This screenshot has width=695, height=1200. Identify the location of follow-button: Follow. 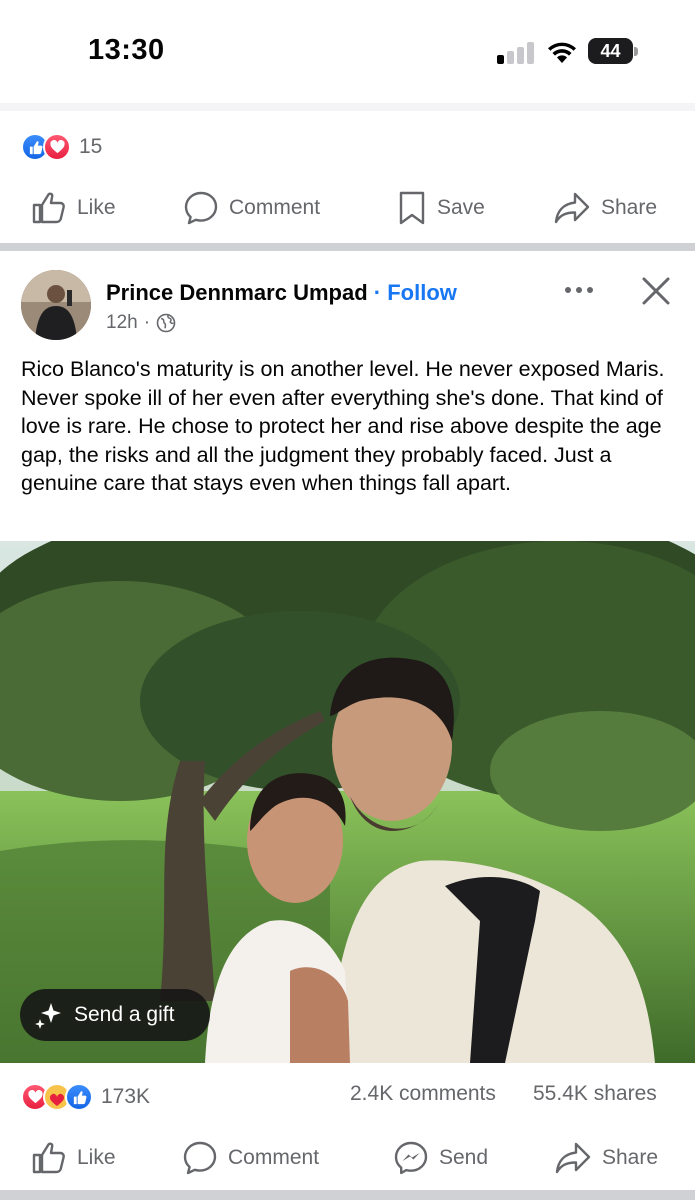
(422, 292).